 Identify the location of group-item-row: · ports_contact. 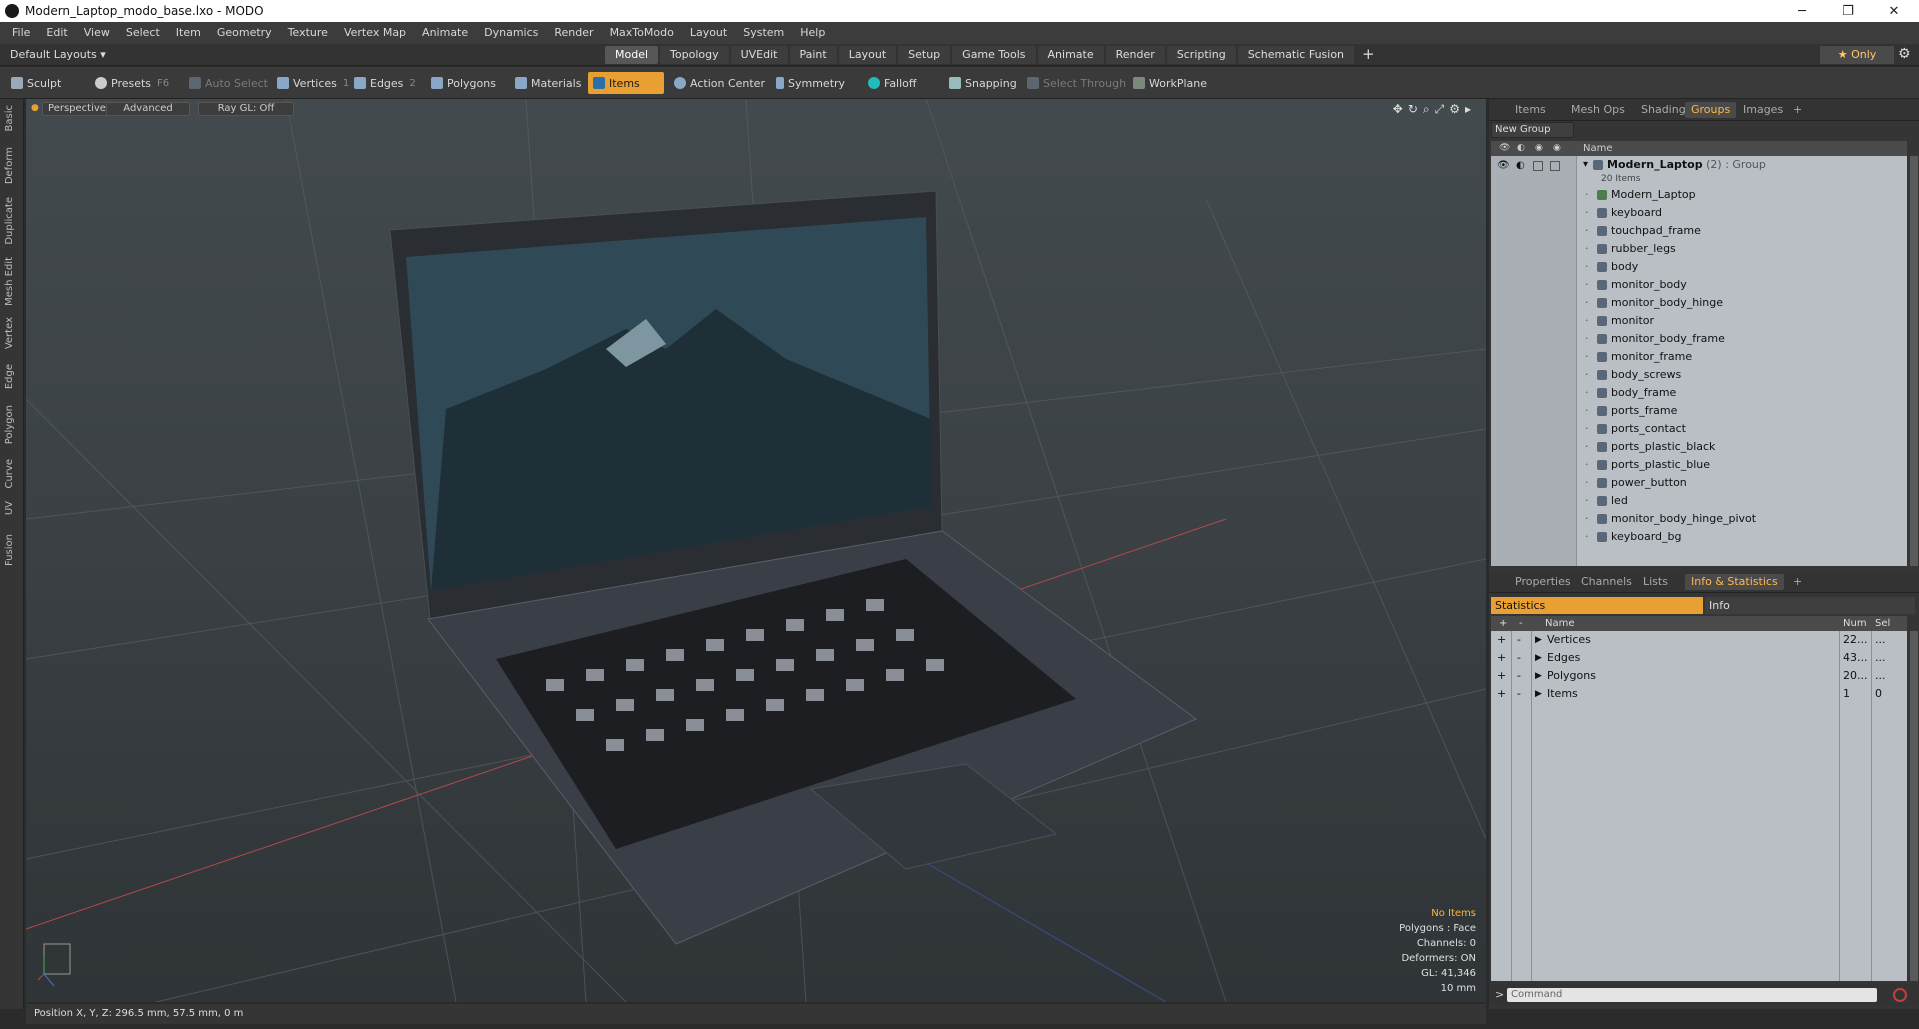
(1742, 429).